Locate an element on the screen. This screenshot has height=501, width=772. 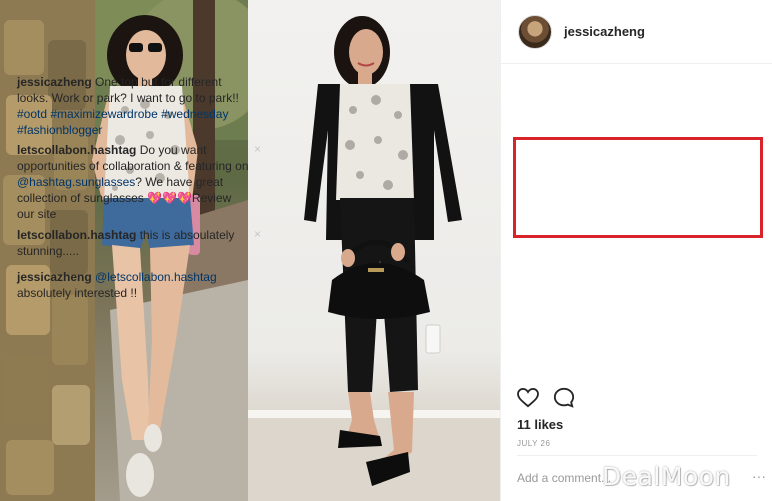
hashtag-fashionblogger: #fashionblogger is located at coordinates (59, 130).